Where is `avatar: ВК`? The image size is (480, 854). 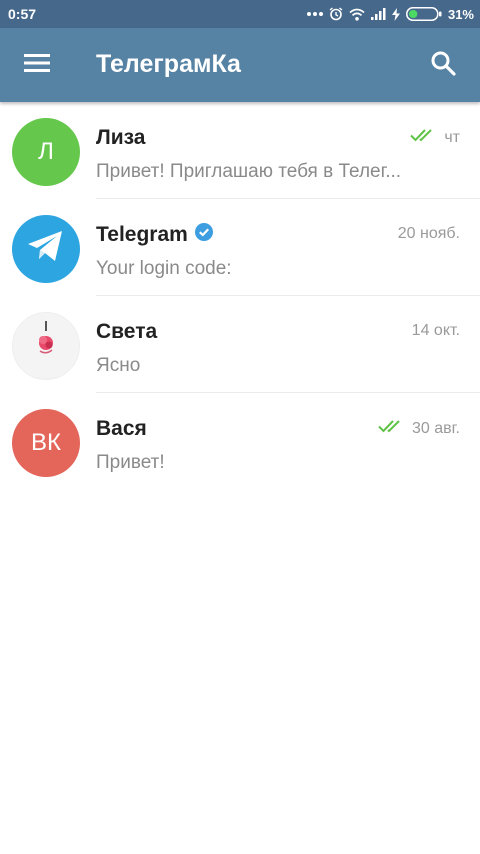
avatar: ВК is located at coordinates (46, 443).